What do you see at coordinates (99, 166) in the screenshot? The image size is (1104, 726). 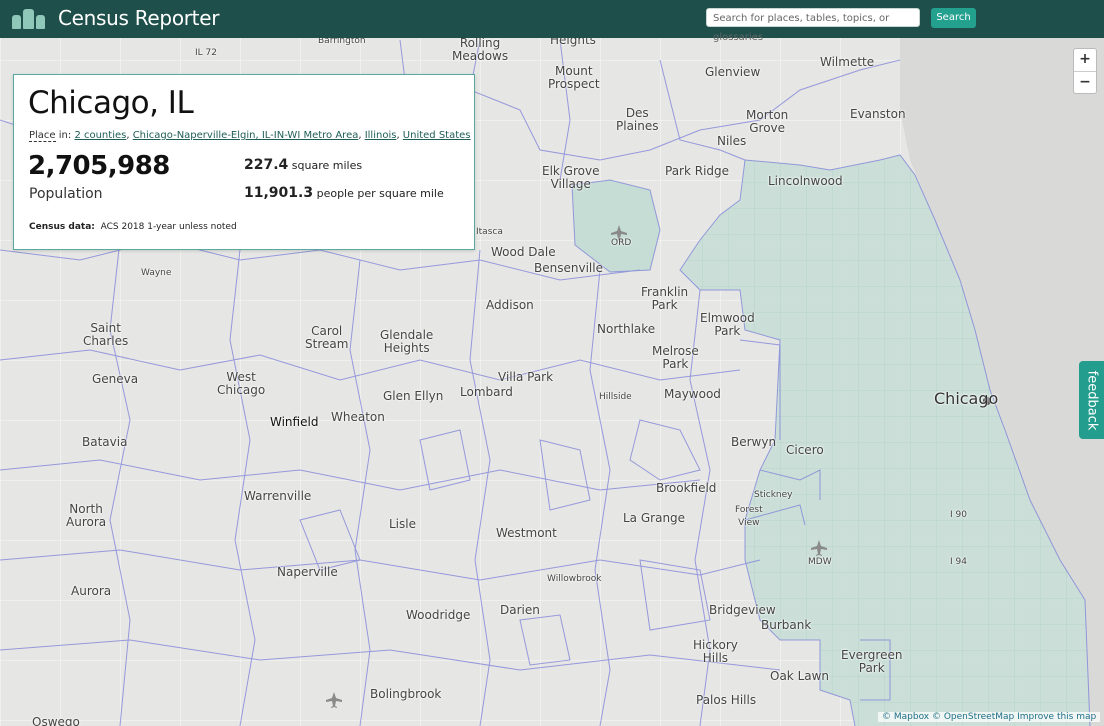 I see `population-value: 2,705,988` at bounding box center [99, 166].